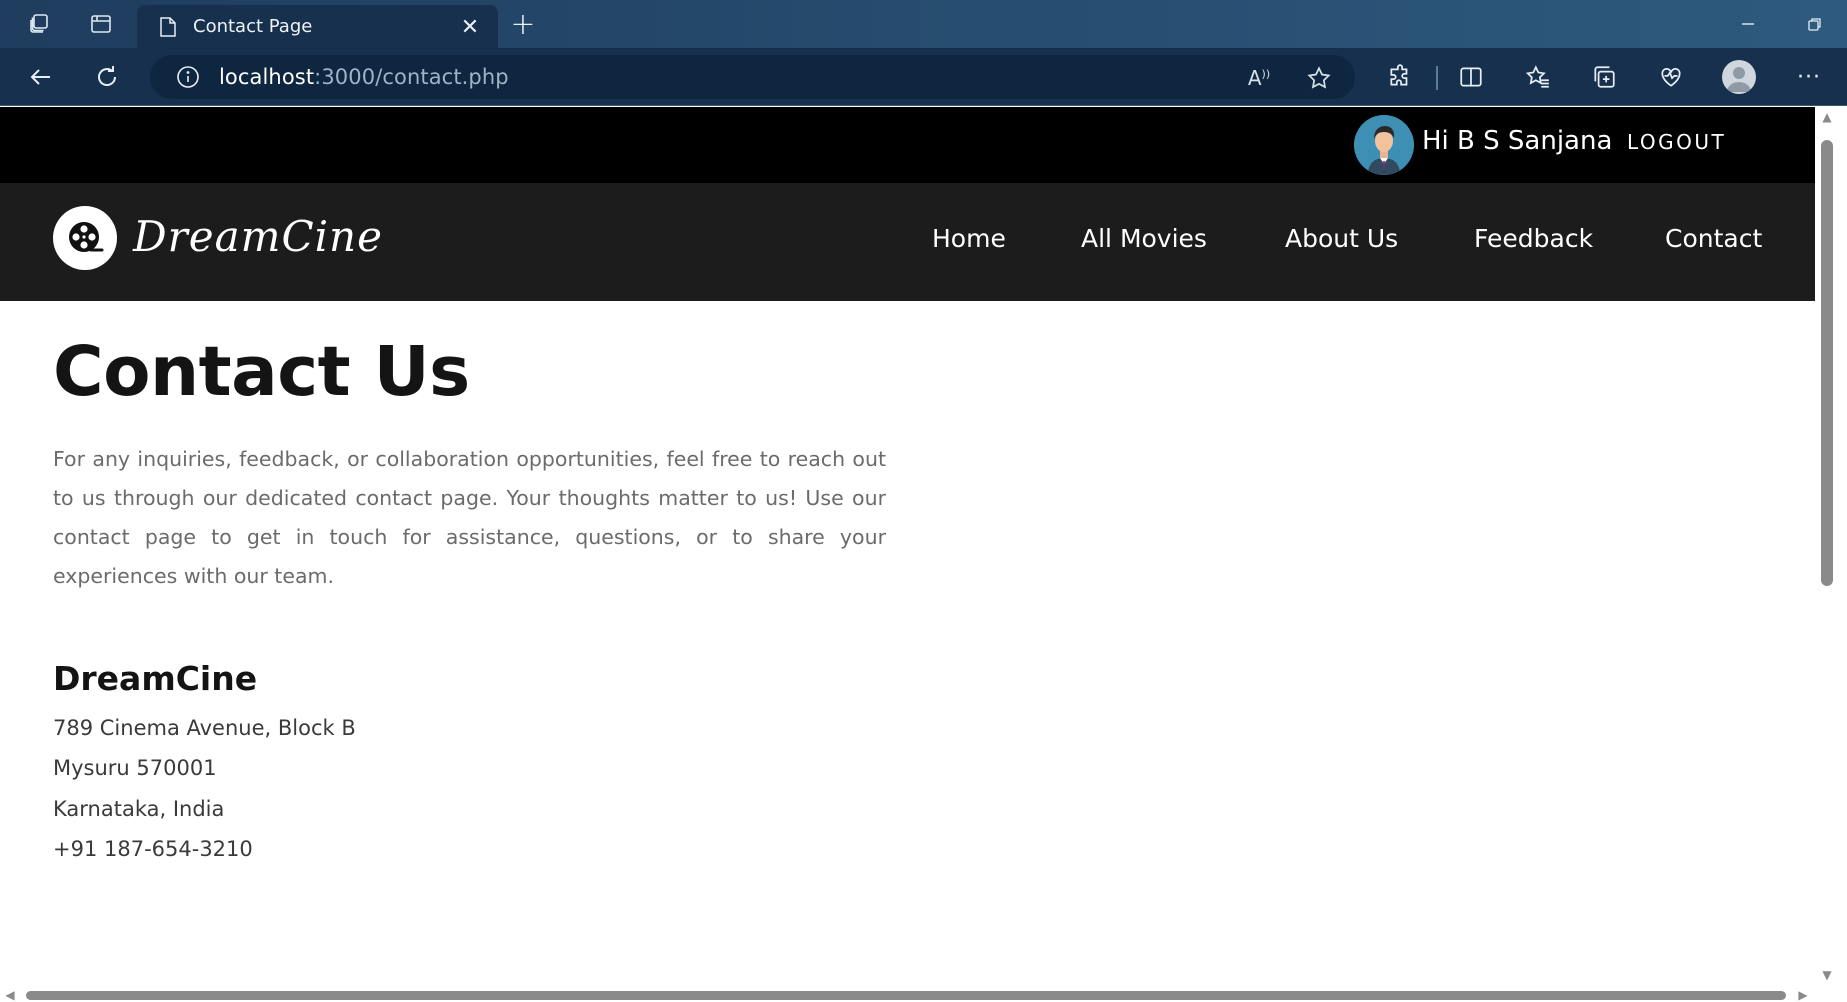  I want to click on browser-tab-bar: Contact Page ✕ +, so click(923, 24).